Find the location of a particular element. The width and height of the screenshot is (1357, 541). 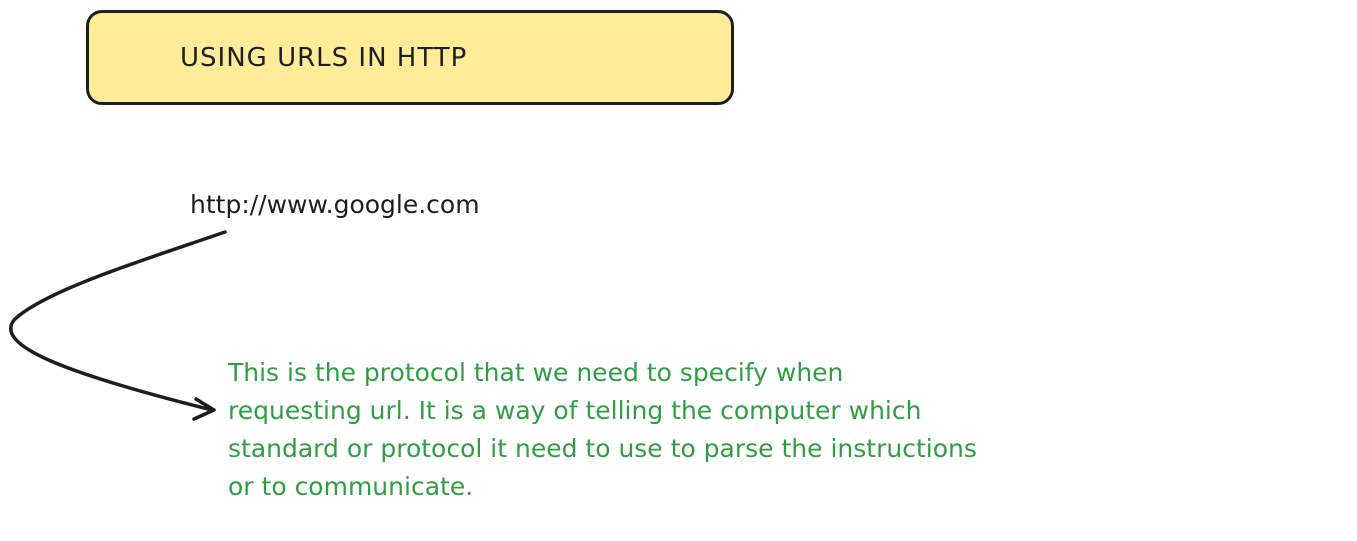

annotation-line-4: or to communicate. is located at coordinates (351, 486).